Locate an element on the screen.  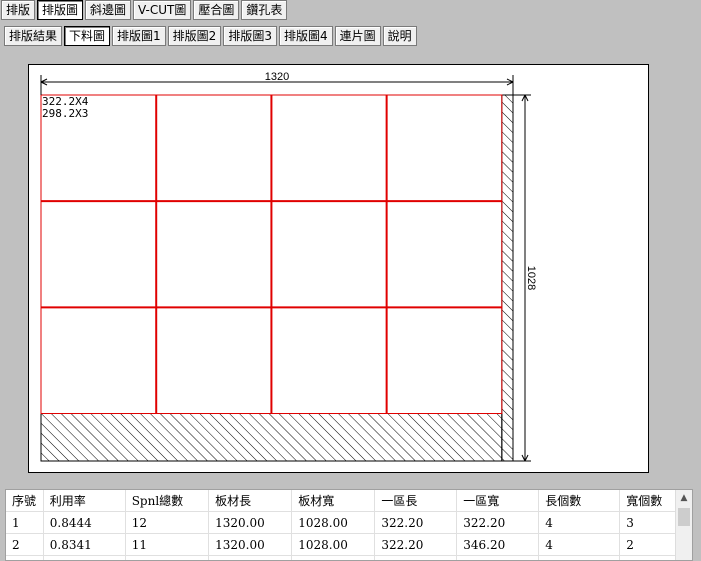
column-header: 一區長 is located at coordinates (416, 501).